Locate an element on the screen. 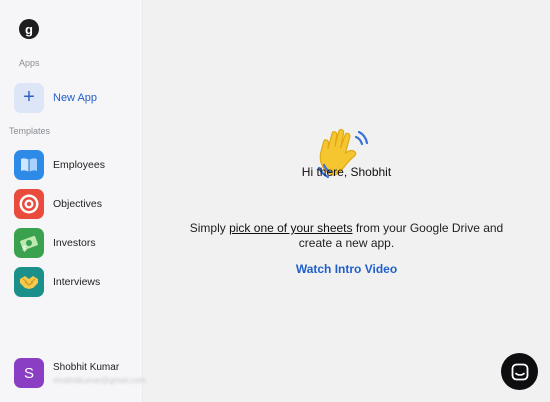 This screenshot has width=550, height=402. apps-section-label: Apps is located at coordinates (29, 63).